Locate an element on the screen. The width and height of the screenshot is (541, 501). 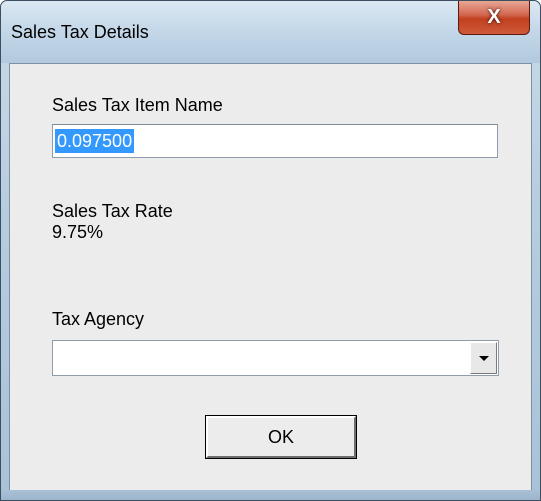
tax-rate-label: Sales Tax Rate is located at coordinates (112, 211).